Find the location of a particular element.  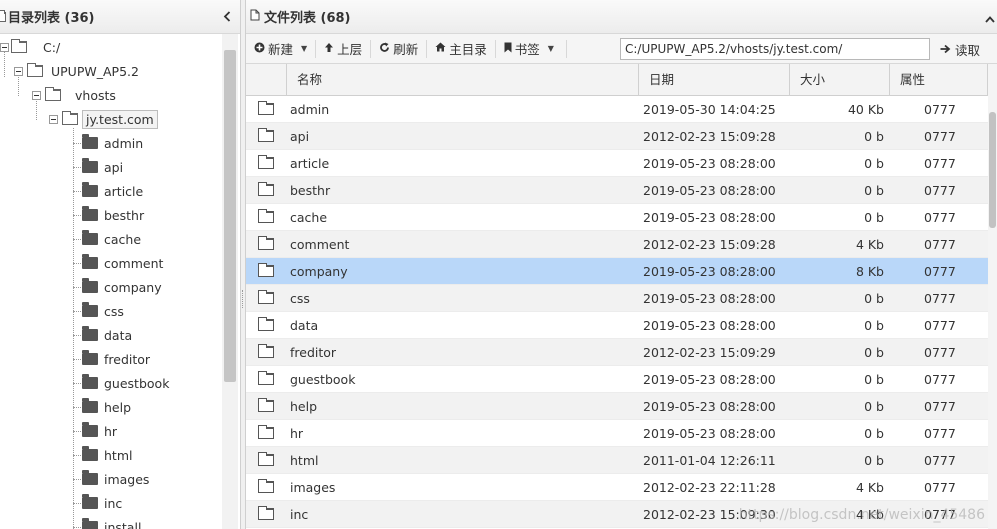

file-name: css is located at coordinates (300, 298).